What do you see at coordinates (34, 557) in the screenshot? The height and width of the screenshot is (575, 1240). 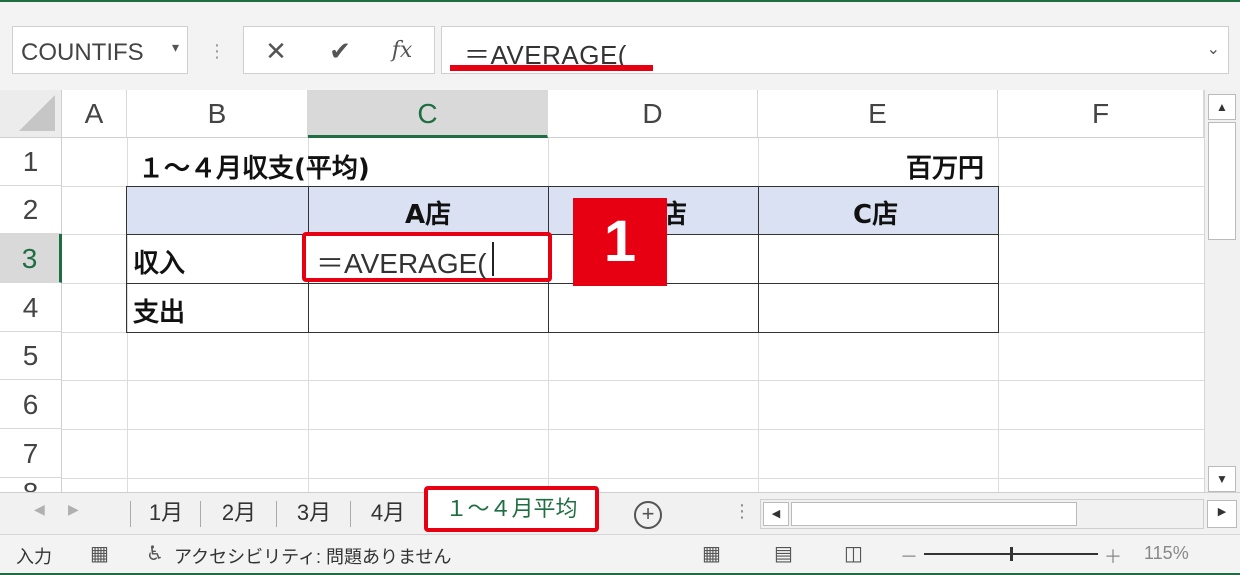 I see `status-mode: 入力` at bounding box center [34, 557].